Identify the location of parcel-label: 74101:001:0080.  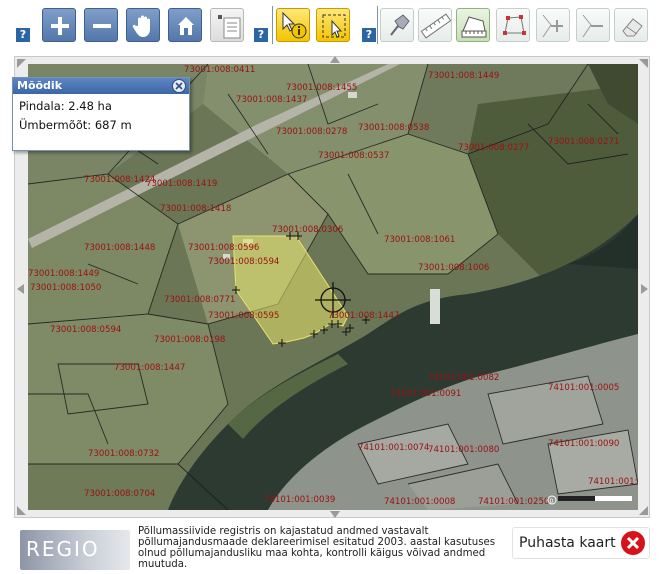
(463, 450).